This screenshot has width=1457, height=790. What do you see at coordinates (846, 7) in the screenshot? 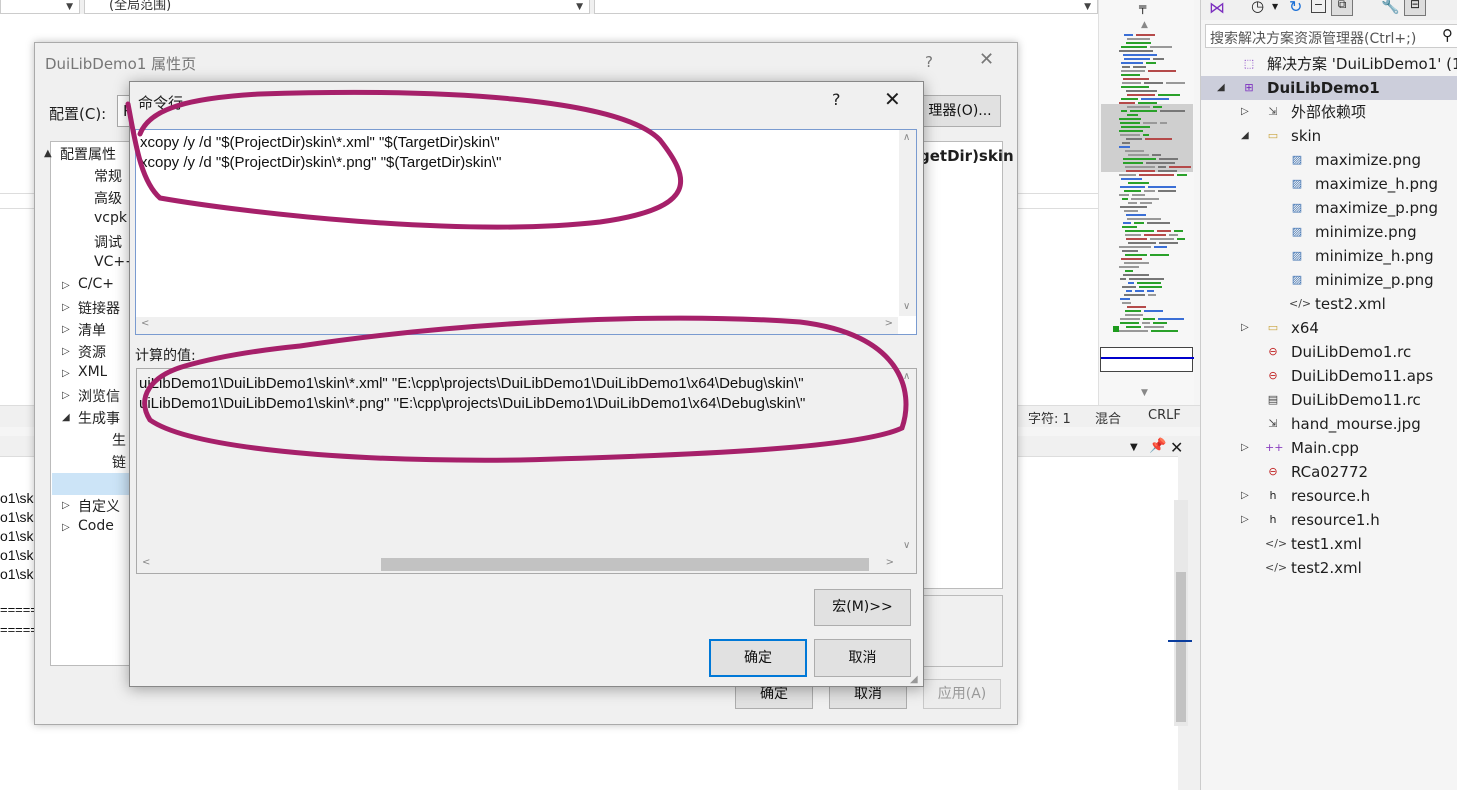
I see `member-combo: ▼` at bounding box center [846, 7].